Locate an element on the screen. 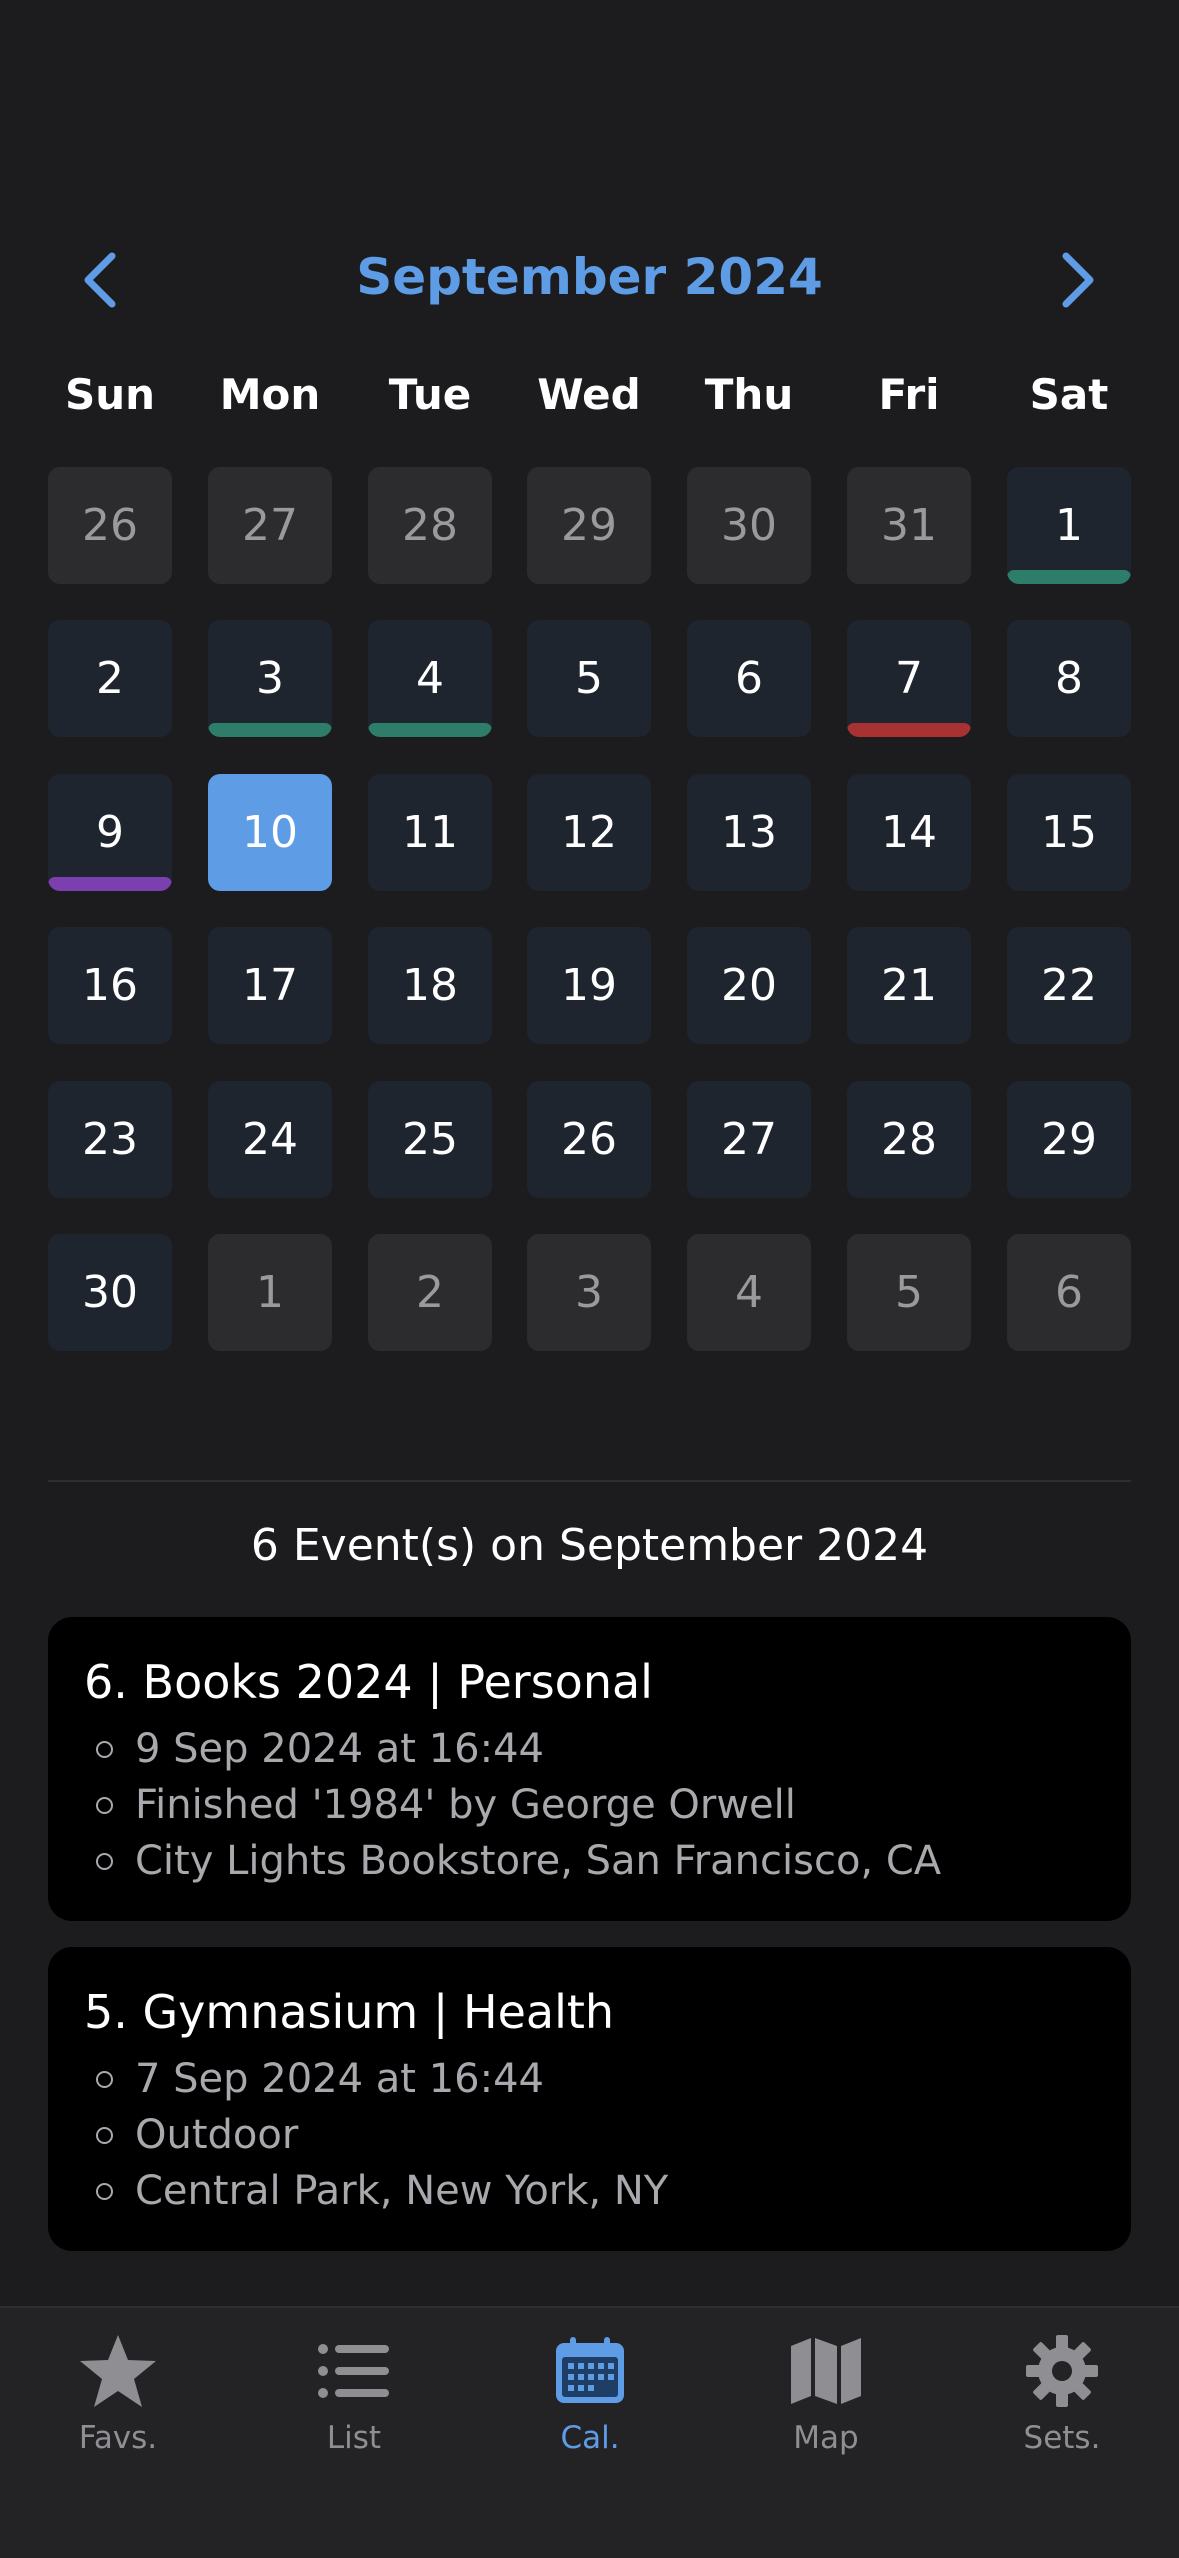 The image size is (1179, 2558). day-number: 4 is located at coordinates (749, 1292).